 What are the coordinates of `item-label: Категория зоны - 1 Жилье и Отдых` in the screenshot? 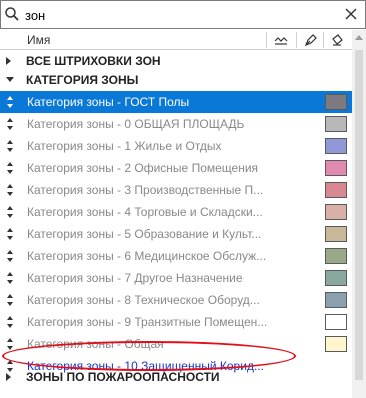 It's located at (124, 146).